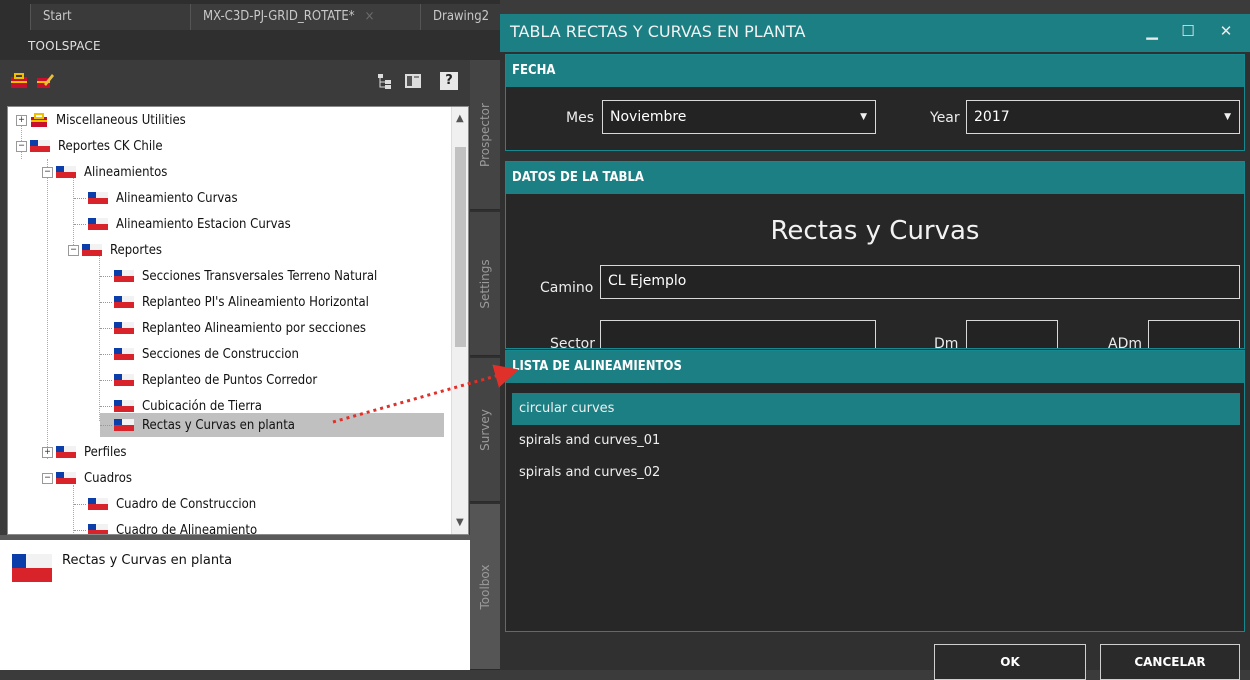 The image size is (1250, 680). Describe the element at coordinates (110, 17) in the screenshot. I see `tab-start: Start` at that location.